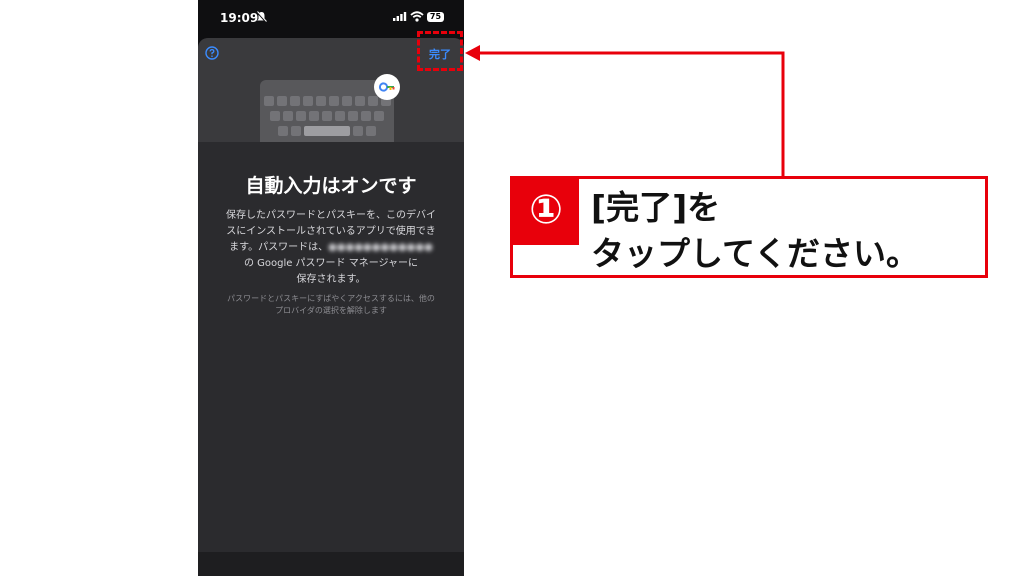 The height and width of the screenshot is (576, 1024). I want to click on help-icon, so click(212, 53).